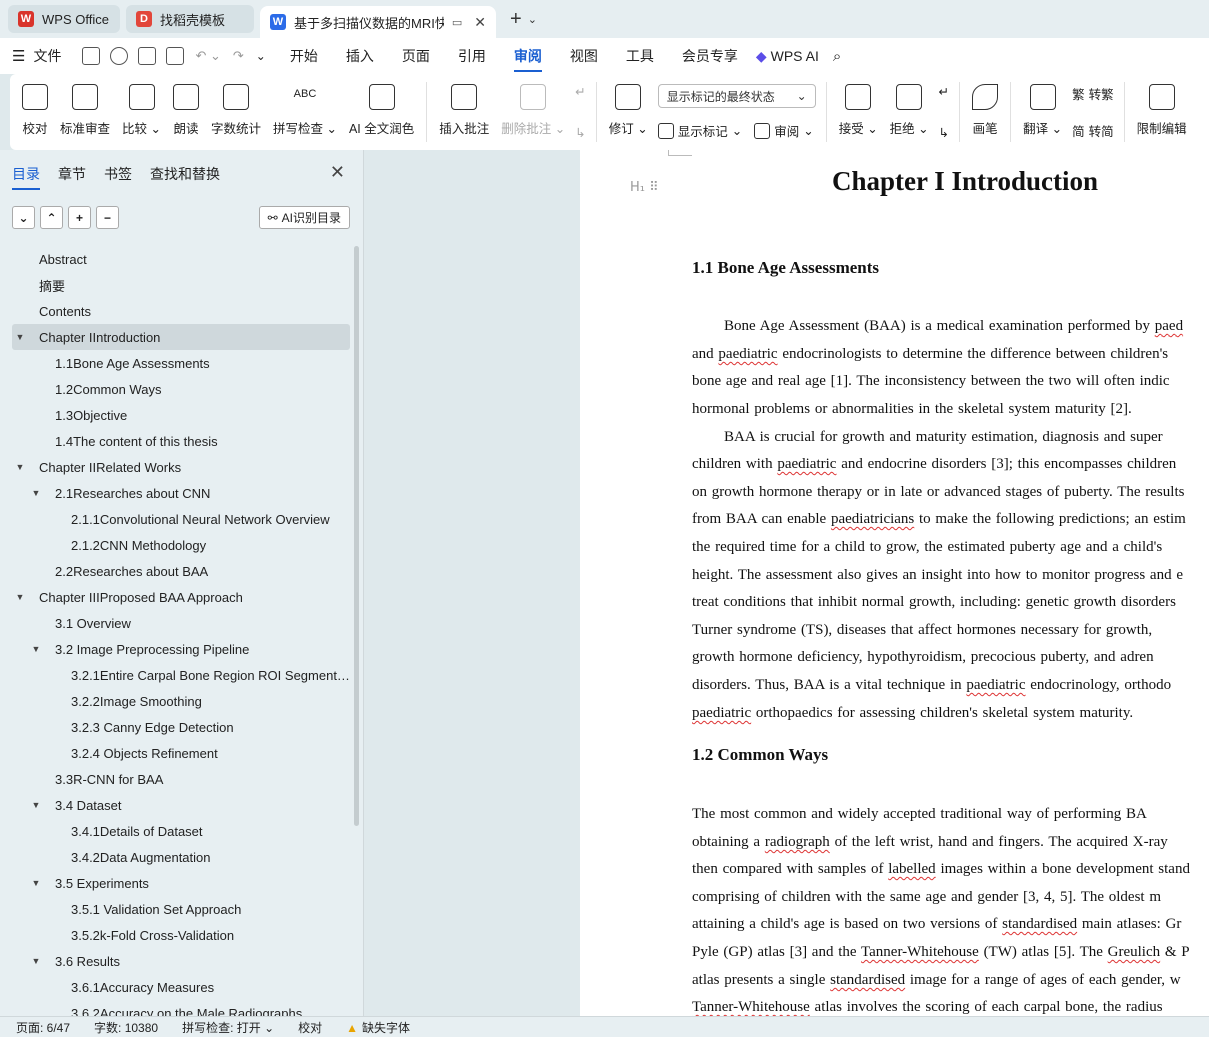  Describe the element at coordinates (533, 112) in the screenshot. I see `delete-comment-button: 删除批注 ⌄` at that location.